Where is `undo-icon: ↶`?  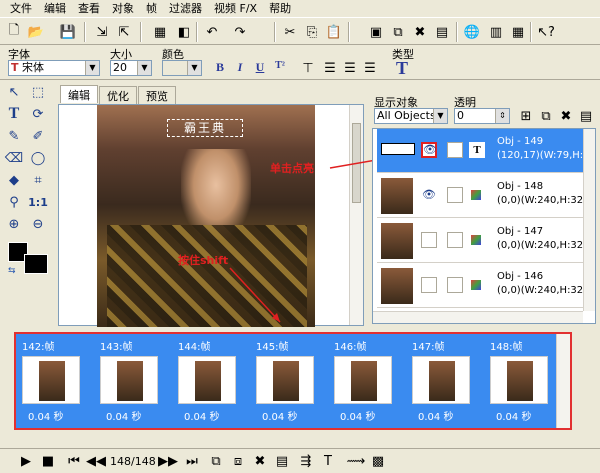 undo-icon: ↶ is located at coordinates (212, 32).